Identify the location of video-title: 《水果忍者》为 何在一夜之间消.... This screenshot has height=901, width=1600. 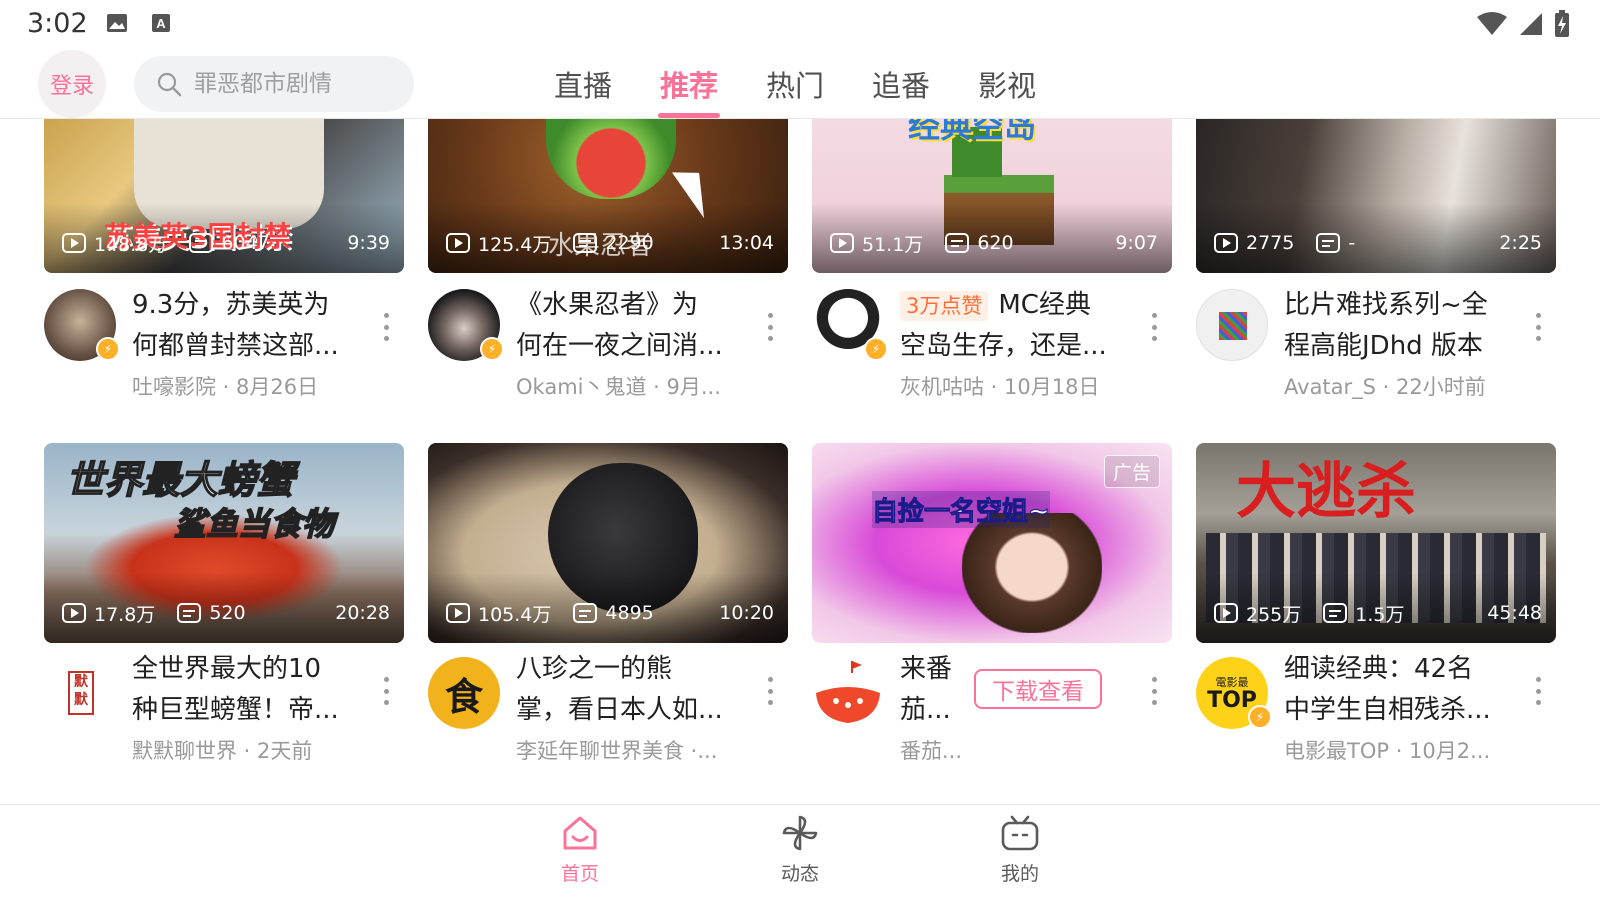
(631, 326).